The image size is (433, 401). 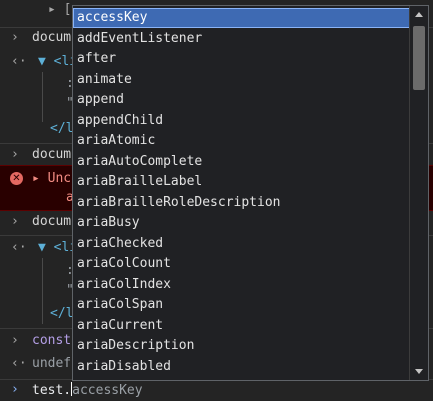 What do you see at coordinates (52, 154) in the screenshot?
I see `console-command-2: docum` at bounding box center [52, 154].